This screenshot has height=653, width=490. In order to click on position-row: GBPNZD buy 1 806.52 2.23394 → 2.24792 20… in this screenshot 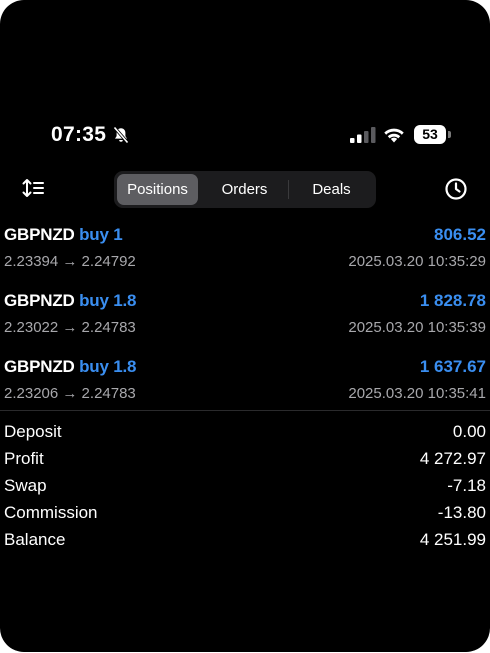, I will do `click(245, 255)`.